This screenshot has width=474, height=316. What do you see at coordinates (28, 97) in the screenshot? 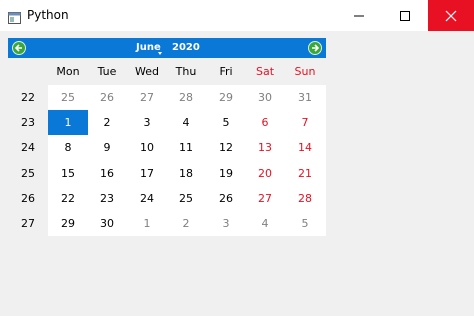
I see `week-number: 22` at bounding box center [28, 97].